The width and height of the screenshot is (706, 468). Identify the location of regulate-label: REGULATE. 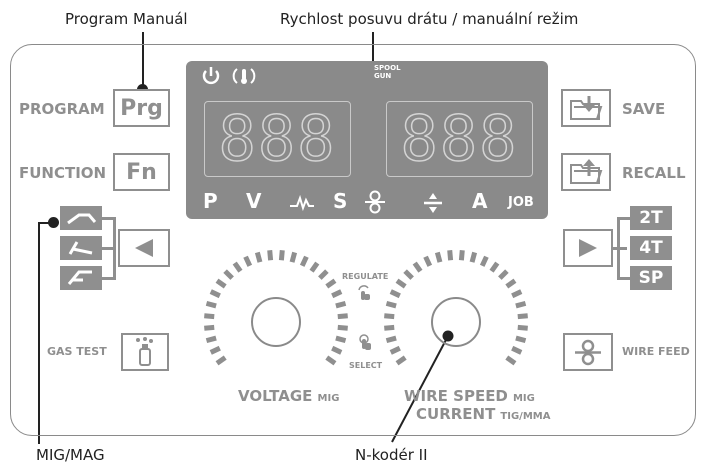
(365, 276).